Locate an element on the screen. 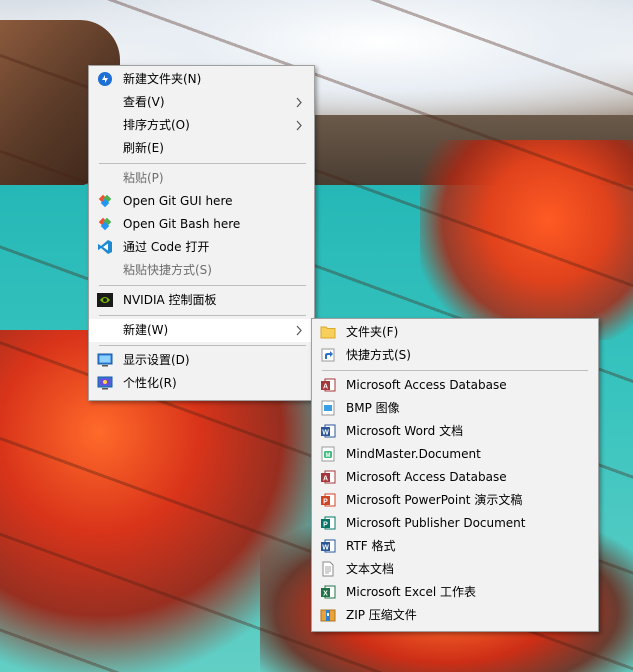 This screenshot has width=633, height=672. menu-item-refresh: 刷新(E) is located at coordinates (201, 148).